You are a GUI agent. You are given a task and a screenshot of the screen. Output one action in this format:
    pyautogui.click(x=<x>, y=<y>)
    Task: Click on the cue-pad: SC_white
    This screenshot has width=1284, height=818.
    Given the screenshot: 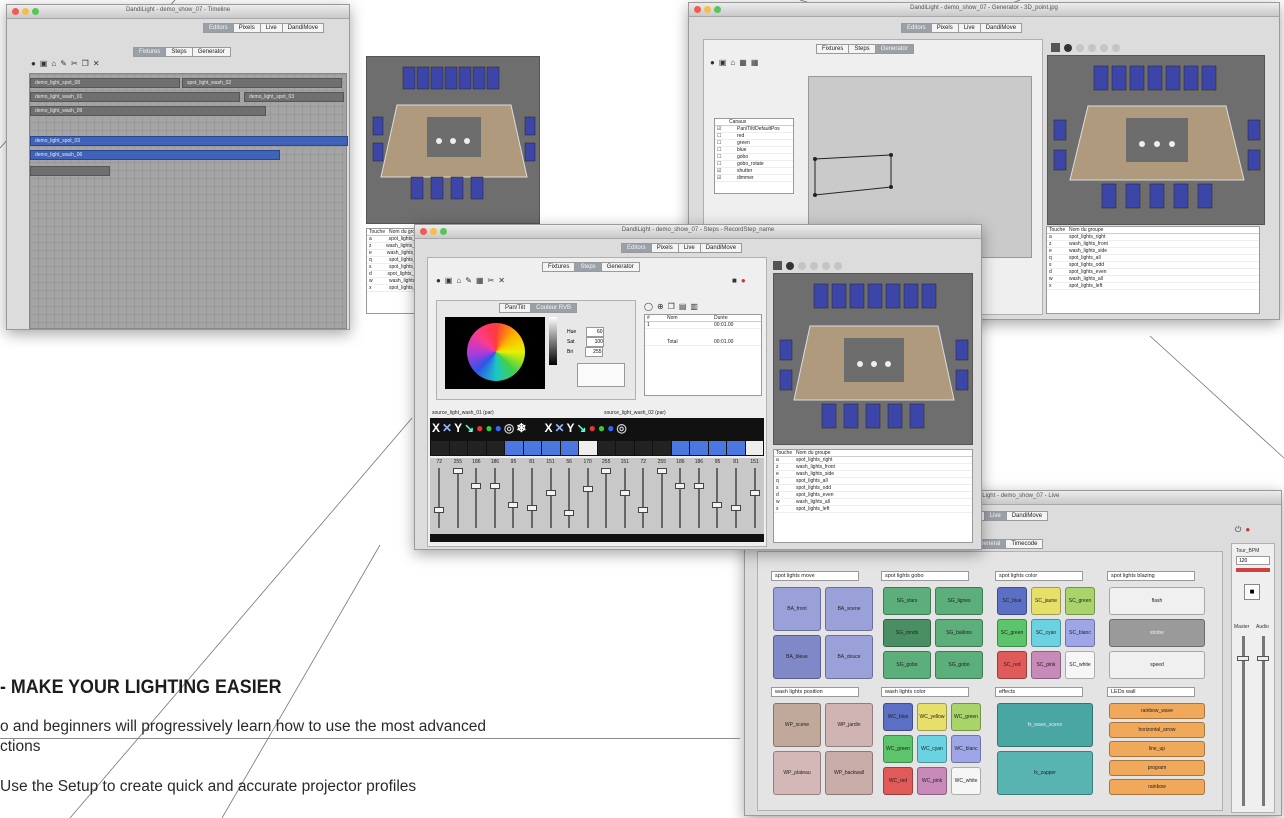 What is the action you would take?
    pyautogui.click(x=1080, y=665)
    